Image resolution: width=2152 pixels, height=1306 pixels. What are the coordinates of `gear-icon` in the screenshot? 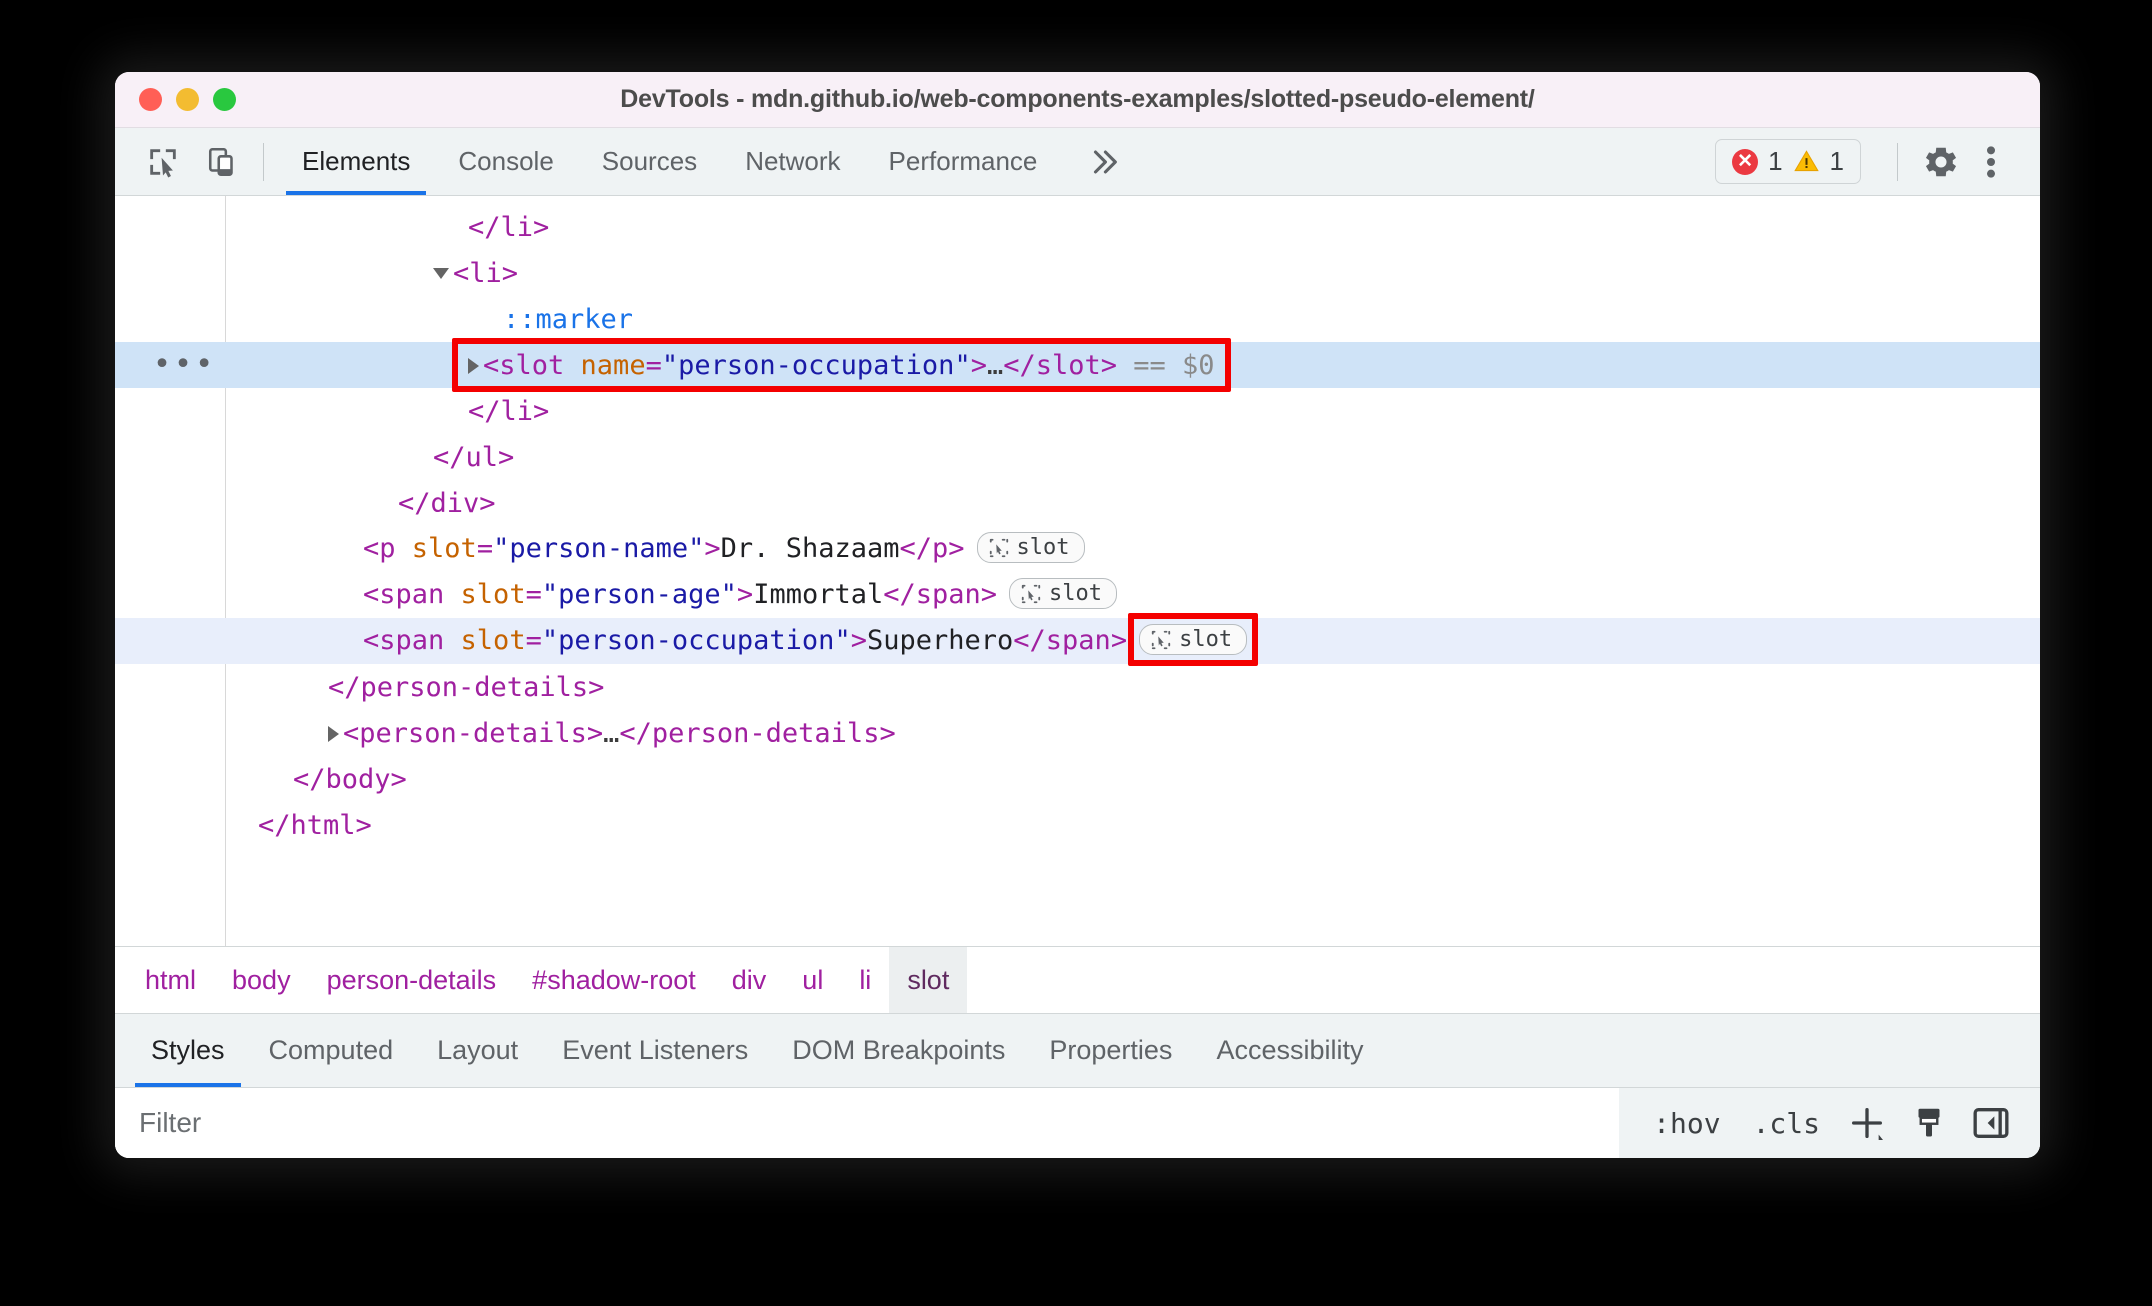 It's located at (1941, 162).